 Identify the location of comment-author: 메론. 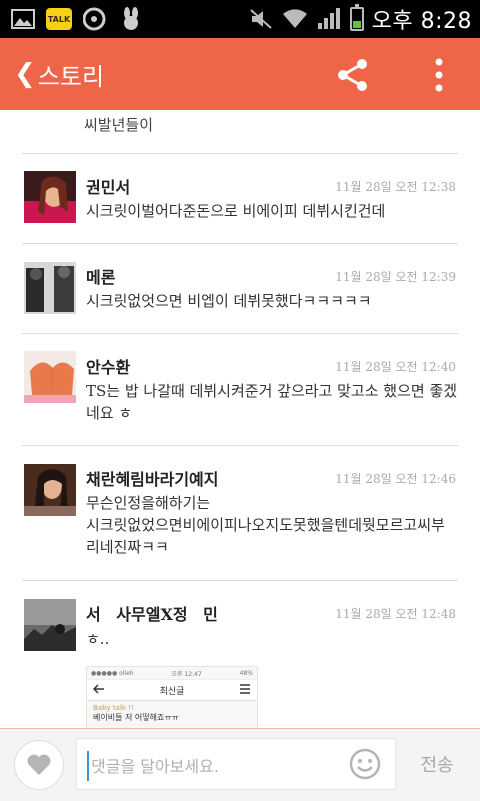
(100, 276).